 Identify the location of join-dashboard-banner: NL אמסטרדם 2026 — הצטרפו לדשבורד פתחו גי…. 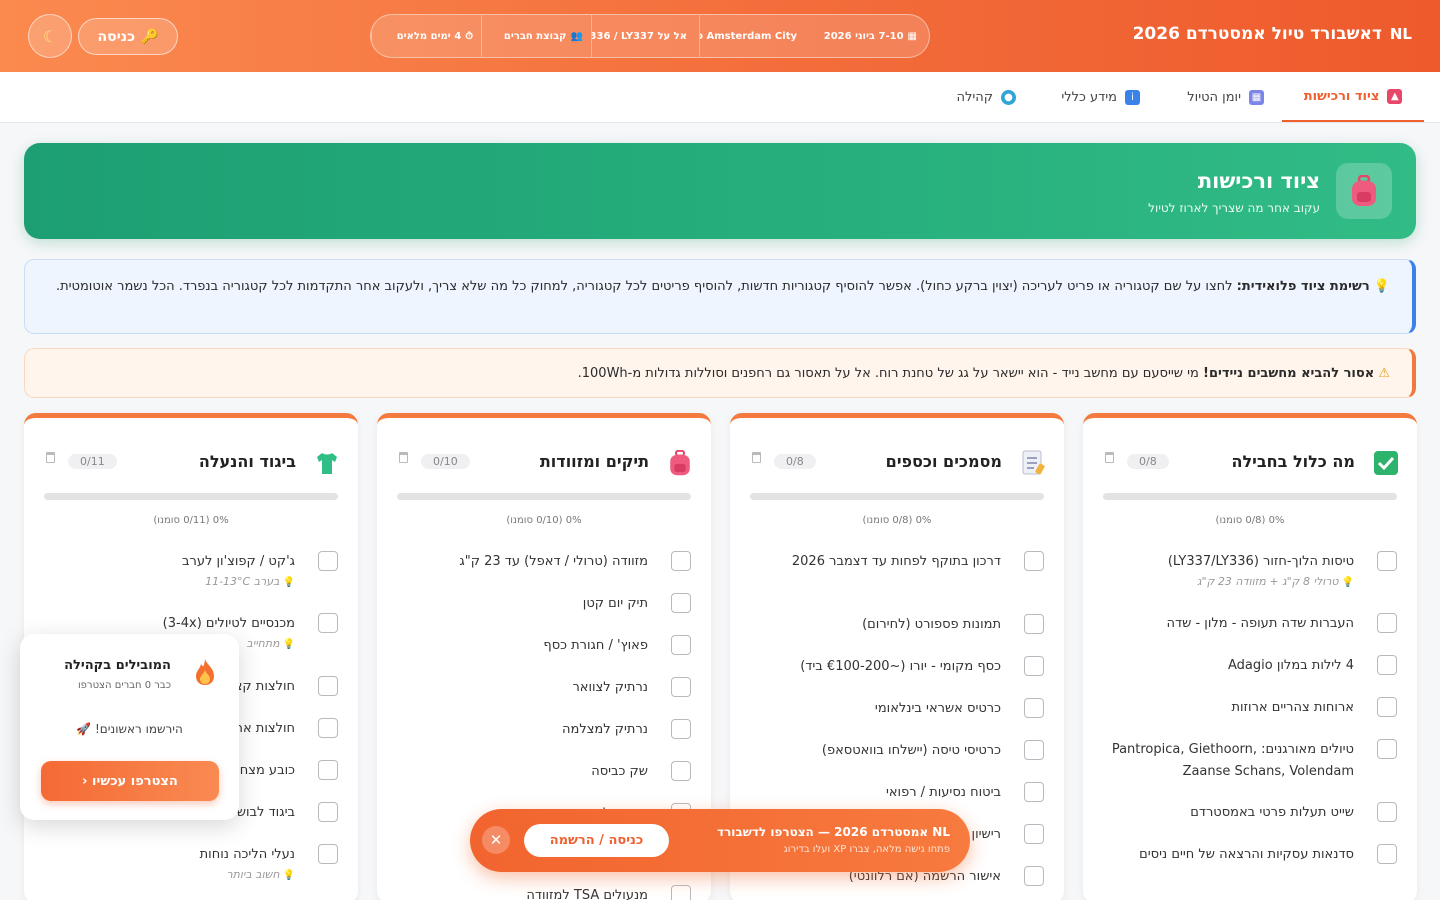
(720, 840).